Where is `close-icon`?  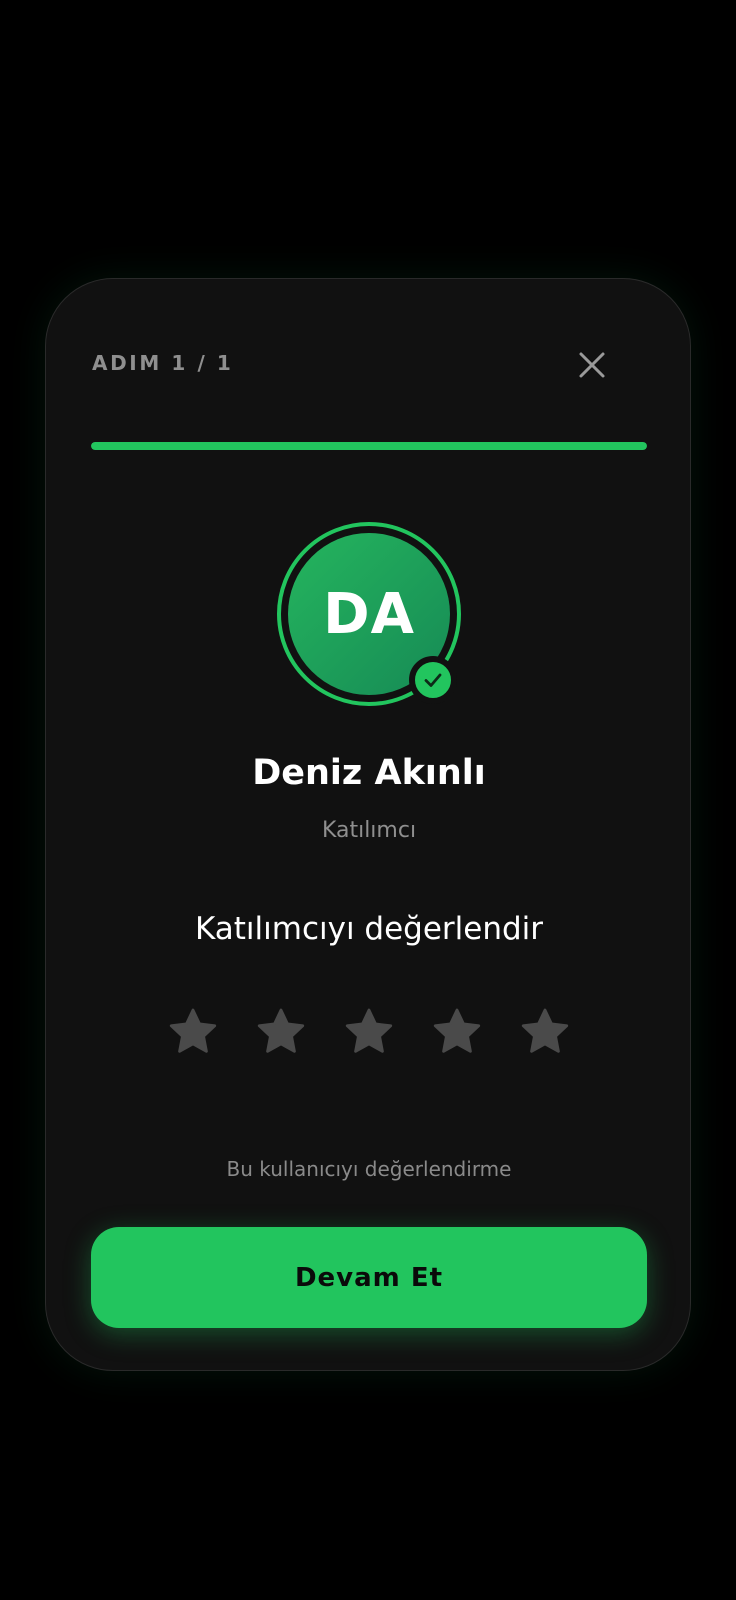
close-icon is located at coordinates (592, 365).